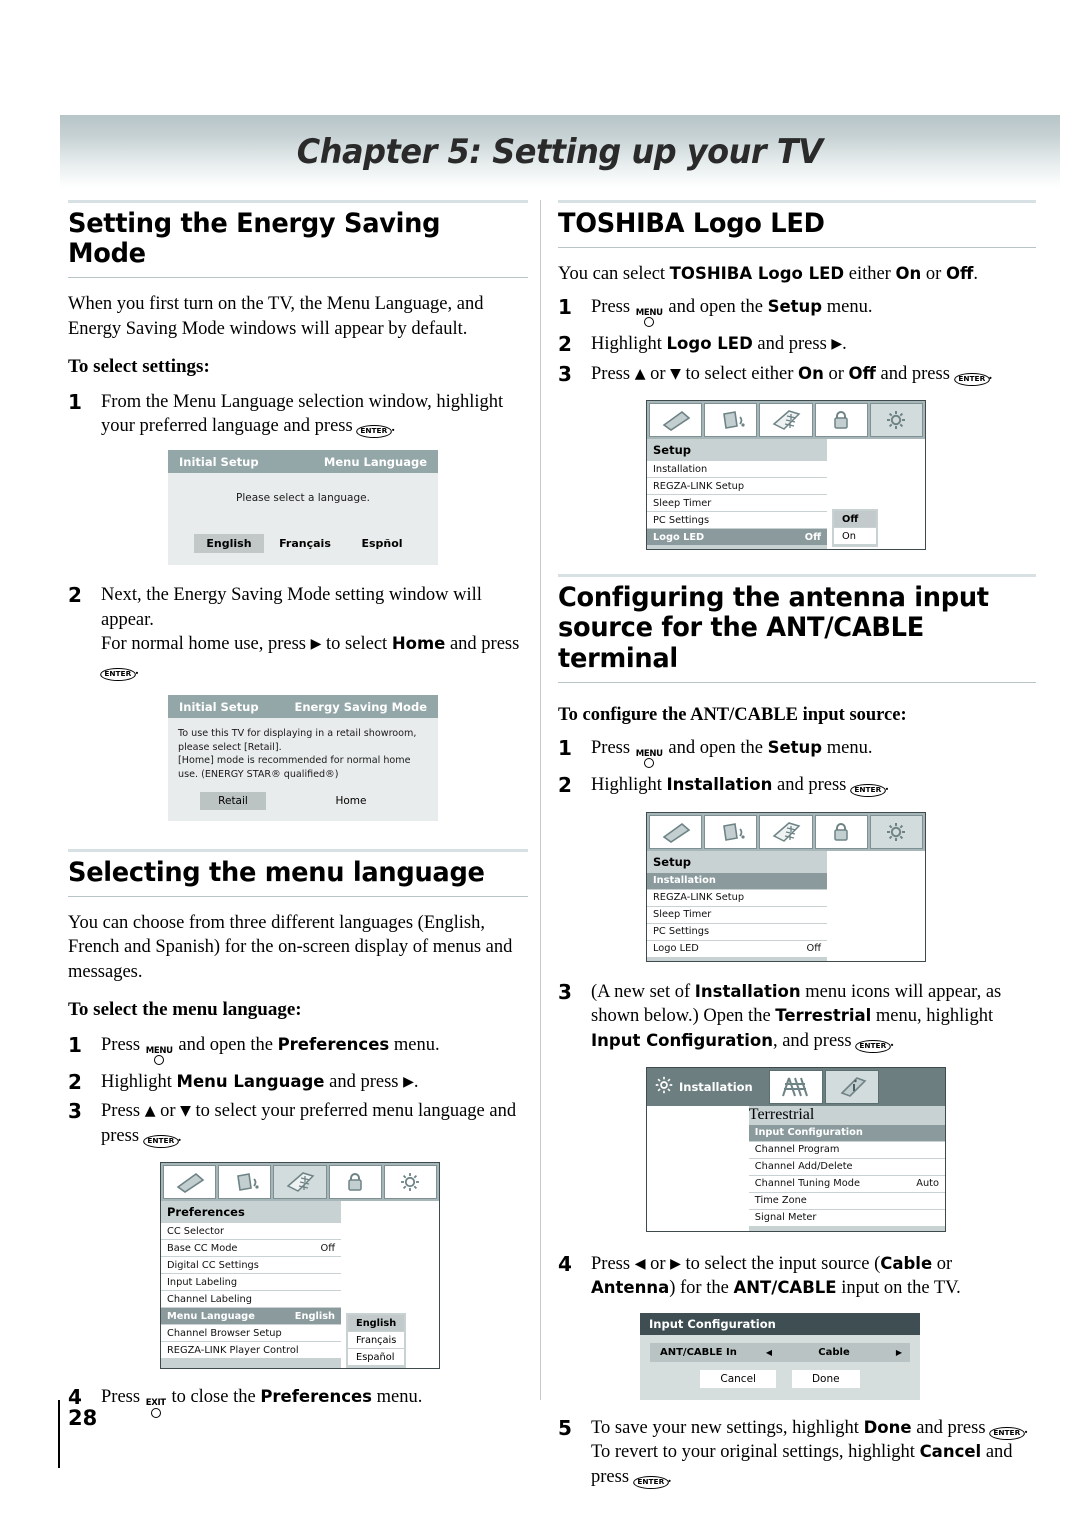 This screenshot has width=1080, height=1528. Describe the element at coordinates (206, 1212) in the screenshot. I see `menu-title: Preferences` at that location.